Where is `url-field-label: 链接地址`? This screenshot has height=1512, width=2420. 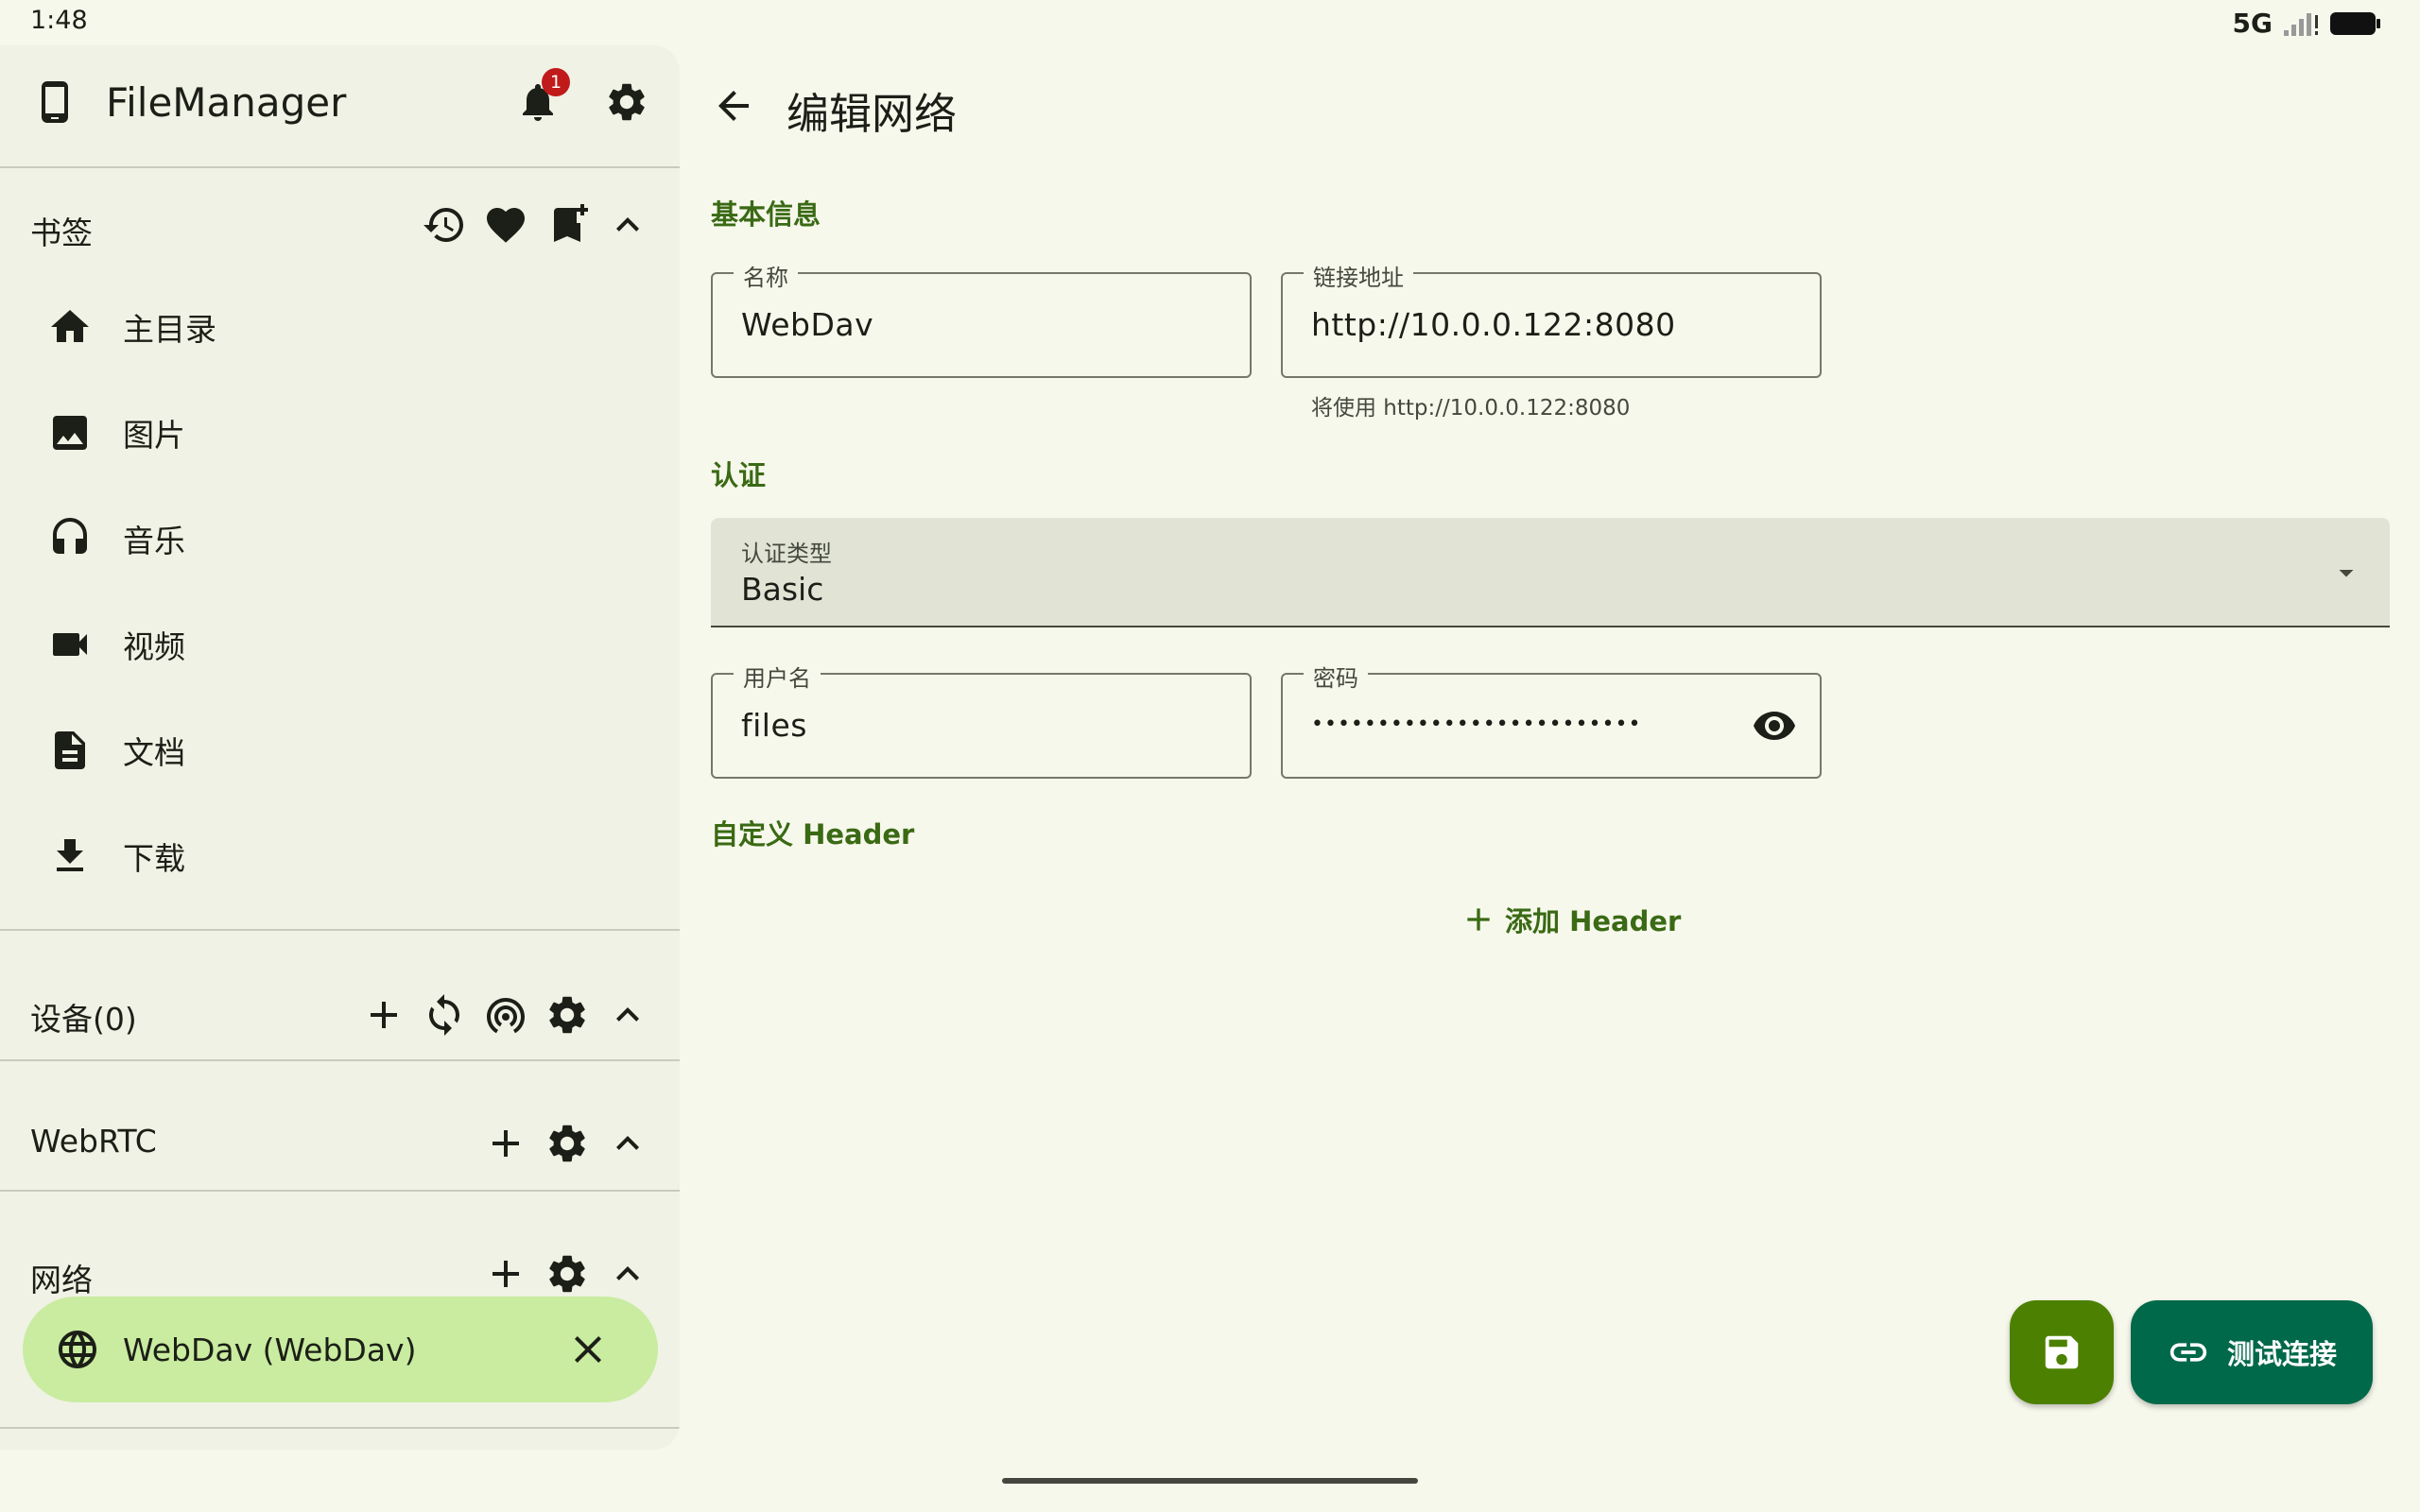 url-field-label: 链接地址 is located at coordinates (1359, 275).